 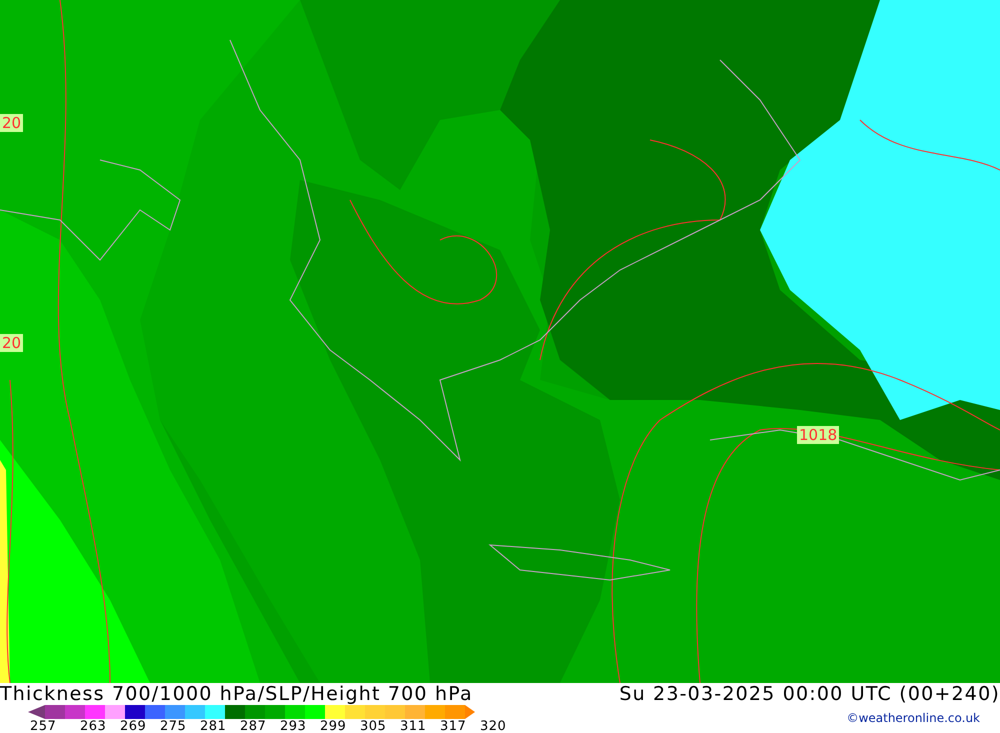 What do you see at coordinates (818, 435) in the screenshot?
I see `isobar-label: 1018` at bounding box center [818, 435].